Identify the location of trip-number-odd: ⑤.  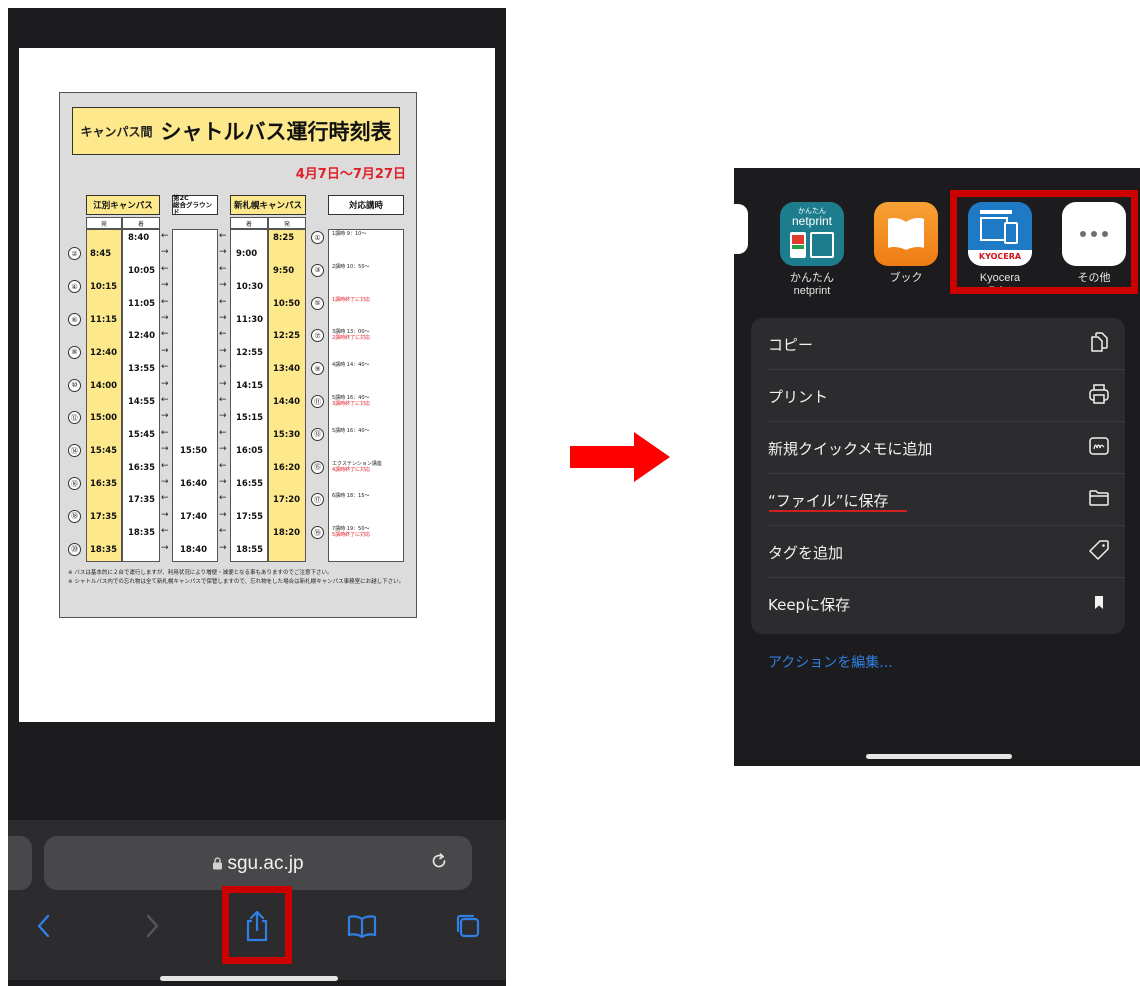
(317, 303).